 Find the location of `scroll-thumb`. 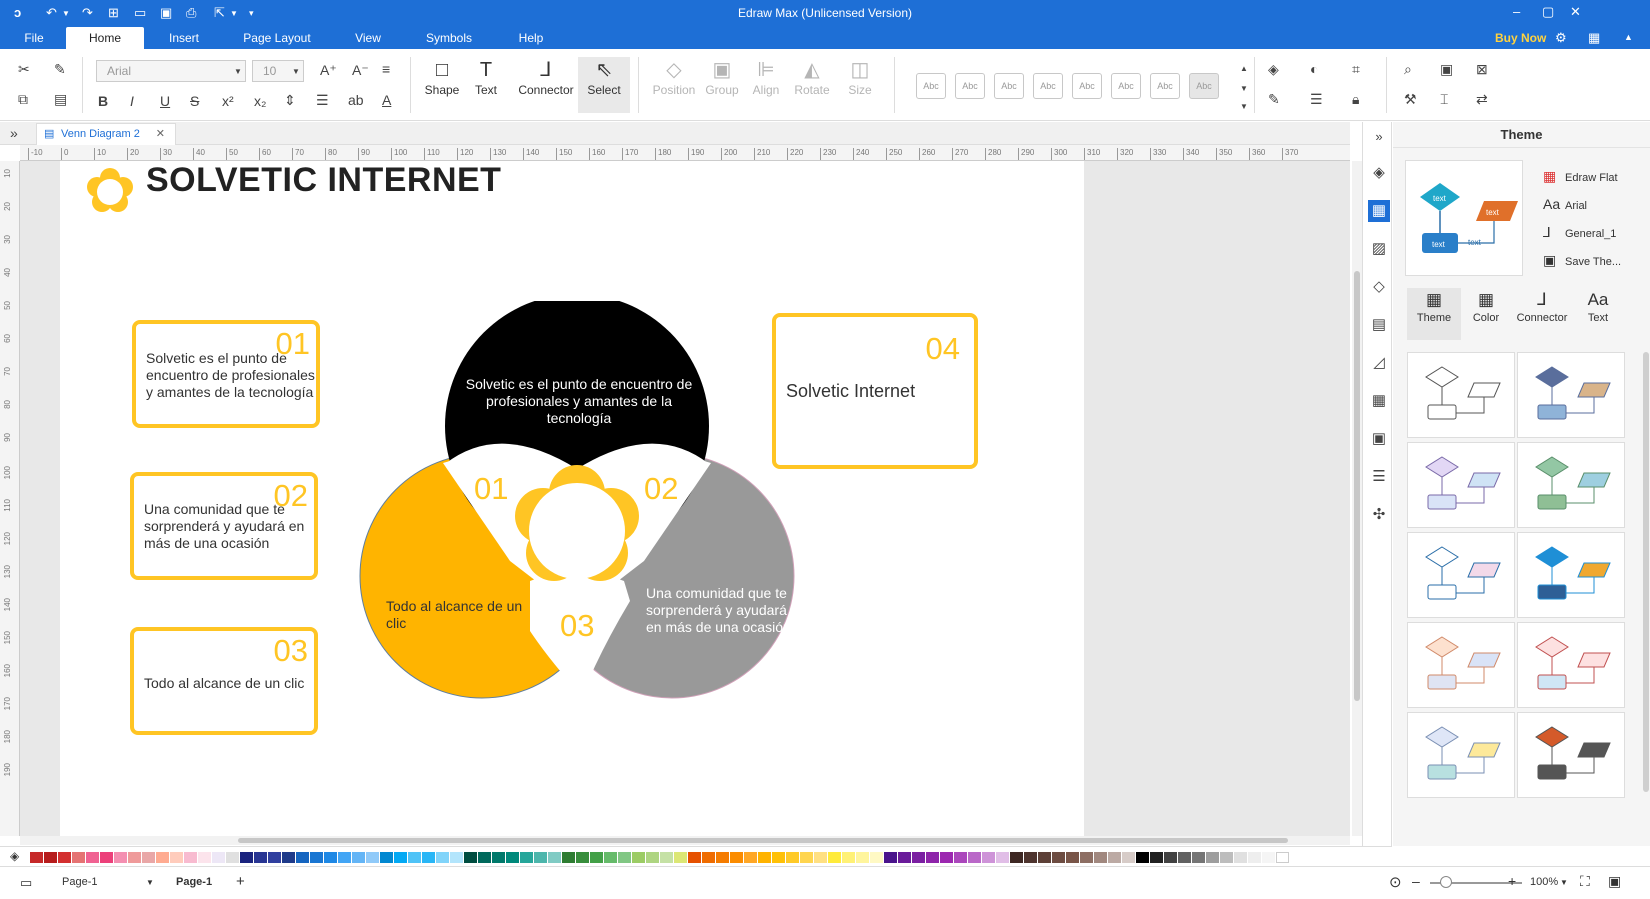

scroll-thumb is located at coordinates (763, 840).